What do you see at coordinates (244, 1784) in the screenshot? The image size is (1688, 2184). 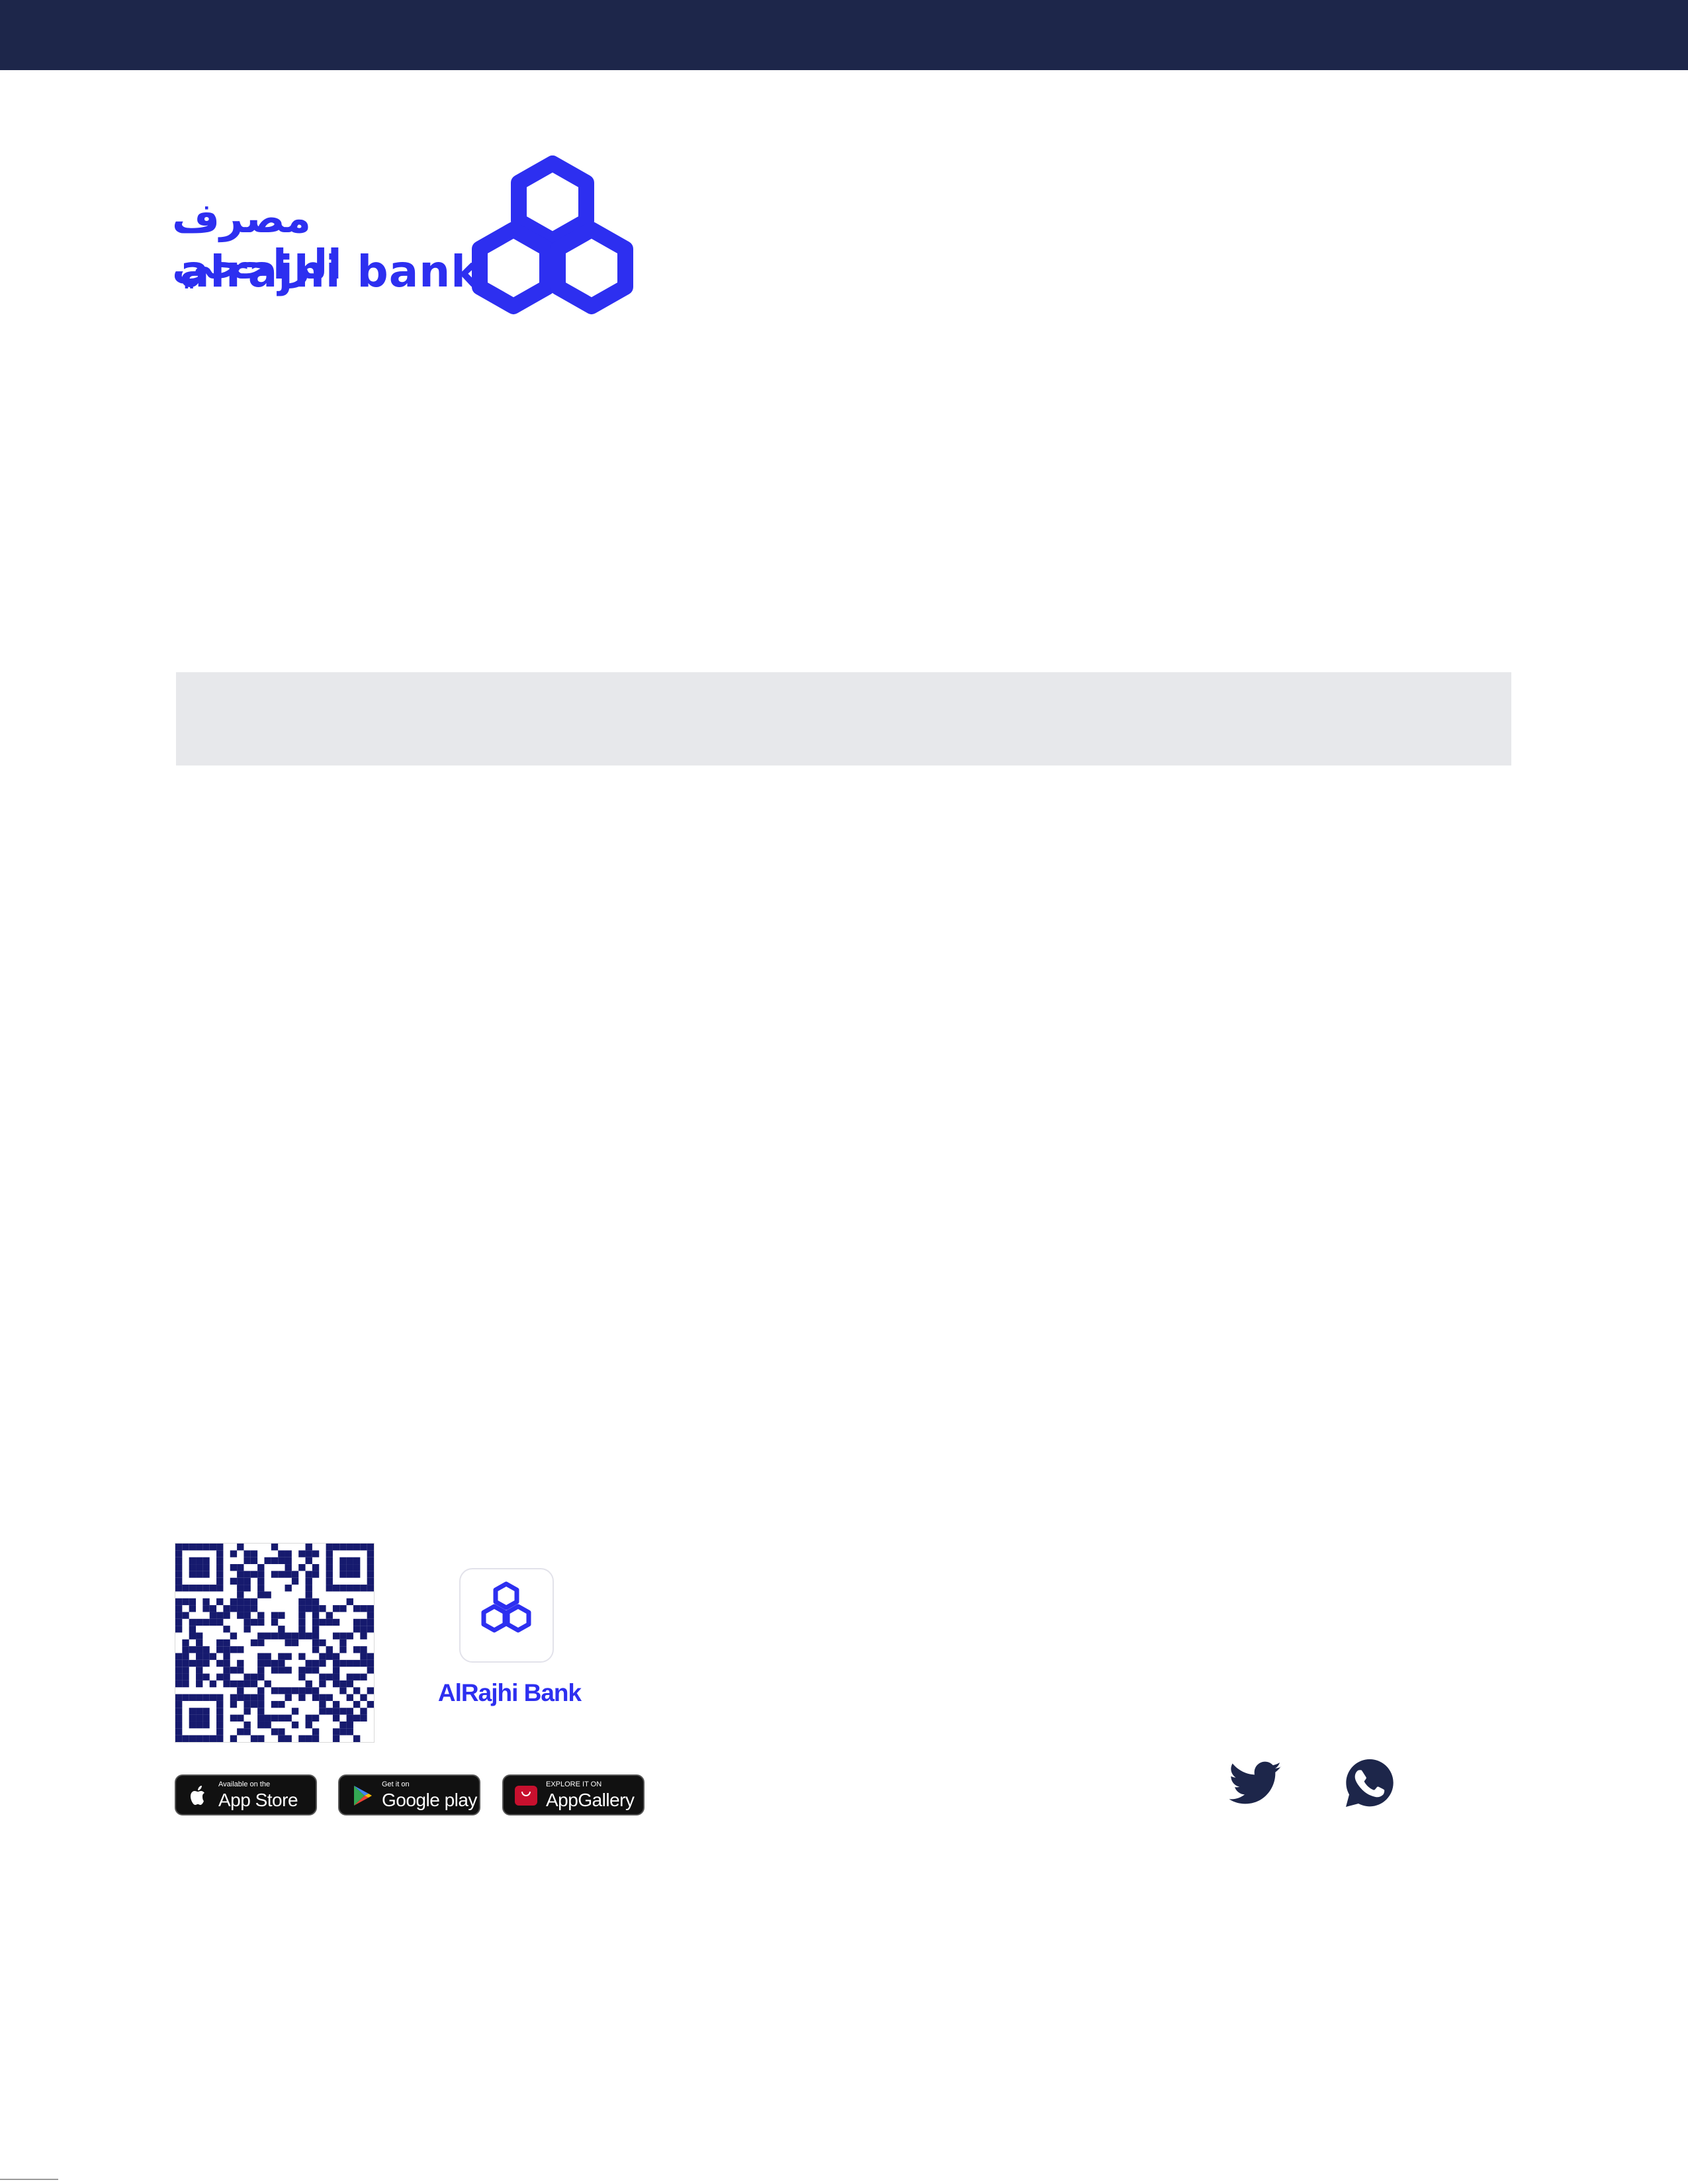 I see `badge-small-text: Available on the` at bounding box center [244, 1784].